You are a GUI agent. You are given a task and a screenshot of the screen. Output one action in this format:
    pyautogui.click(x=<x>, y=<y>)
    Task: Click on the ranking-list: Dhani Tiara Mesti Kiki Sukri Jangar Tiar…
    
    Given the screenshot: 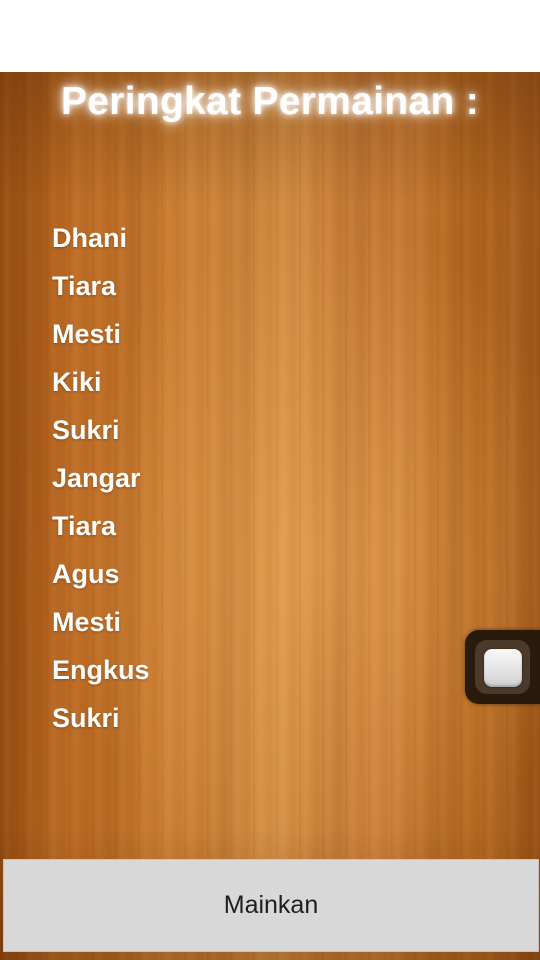 What is the action you would take?
    pyautogui.click(x=101, y=482)
    